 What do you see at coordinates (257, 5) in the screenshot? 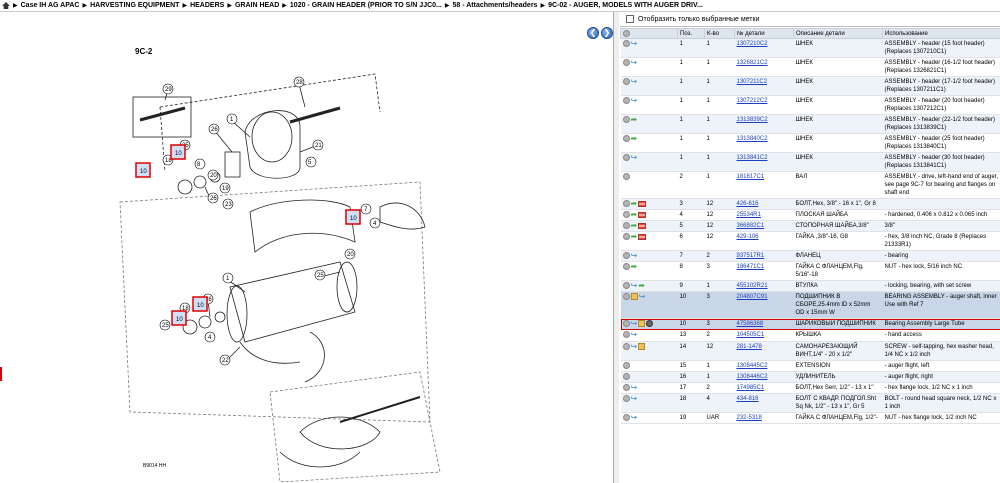
I see `breadcrumb-item: GRAIN HEAD` at bounding box center [257, 5].